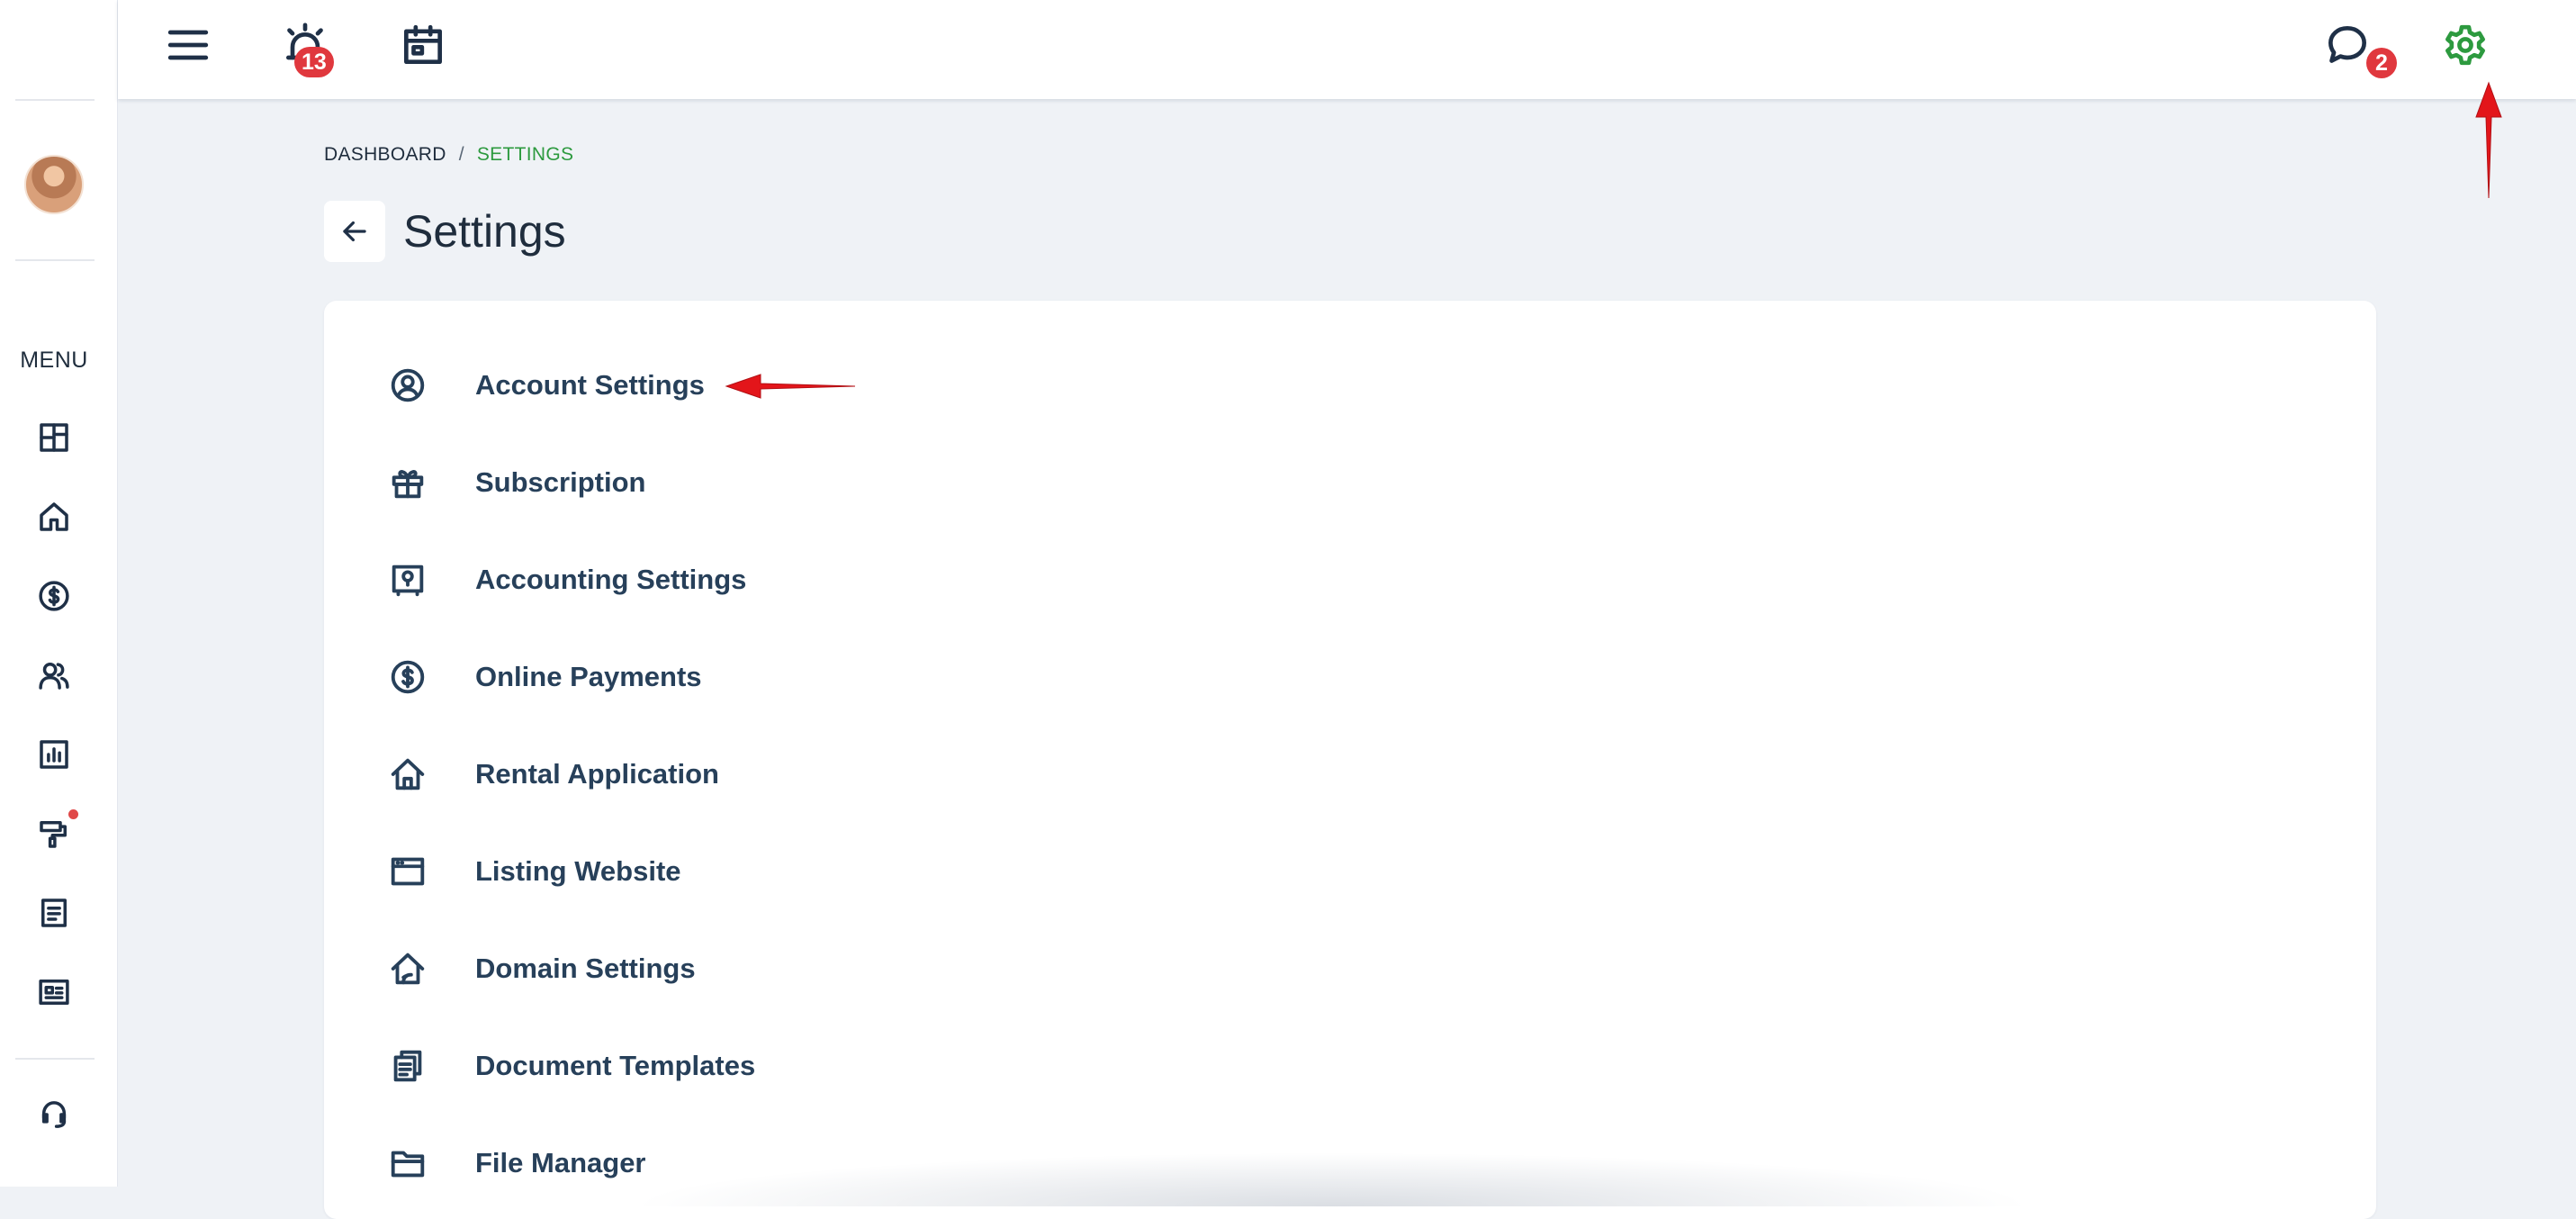 Image resolution: width=2576 pixels, height=1219 pixels. What do you see at coordinates (407, 386) in the screenshot?
I see `user-circle-icon` at bounding box center [407, 386].